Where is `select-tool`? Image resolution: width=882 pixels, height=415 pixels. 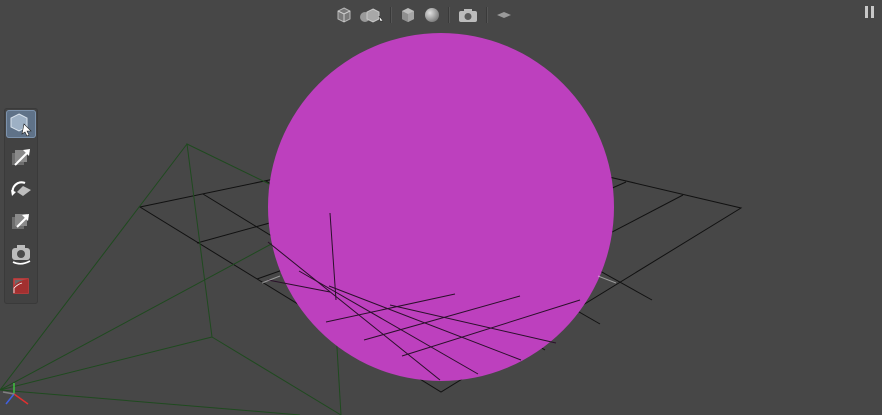
select-tool is located at coordinates (21, 124).